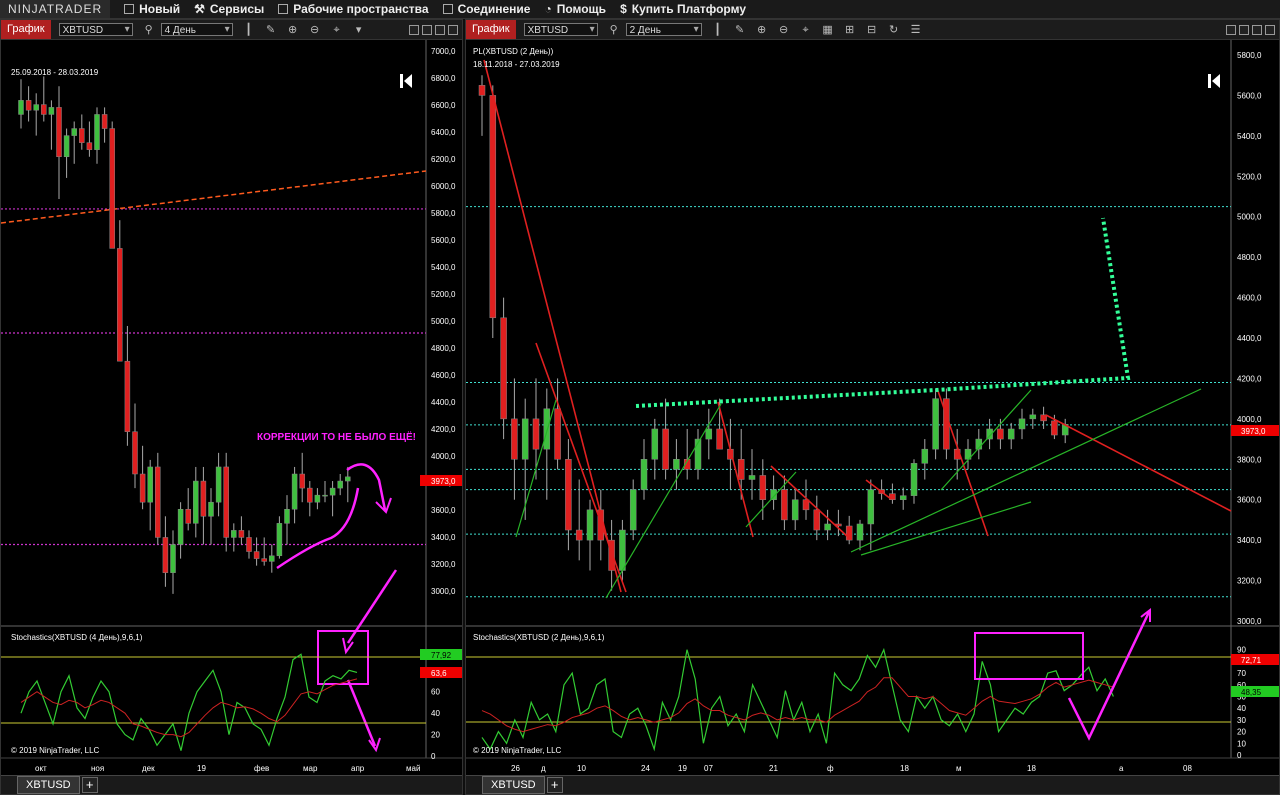 This screenshot has width=1280, height=795. What do you see at coordinates (77, 637) in the screenshot?
I see `left-stoch-title: Stochastics(XBTUSD (4 День),9,6,1)` at bounding box center [77, 637].